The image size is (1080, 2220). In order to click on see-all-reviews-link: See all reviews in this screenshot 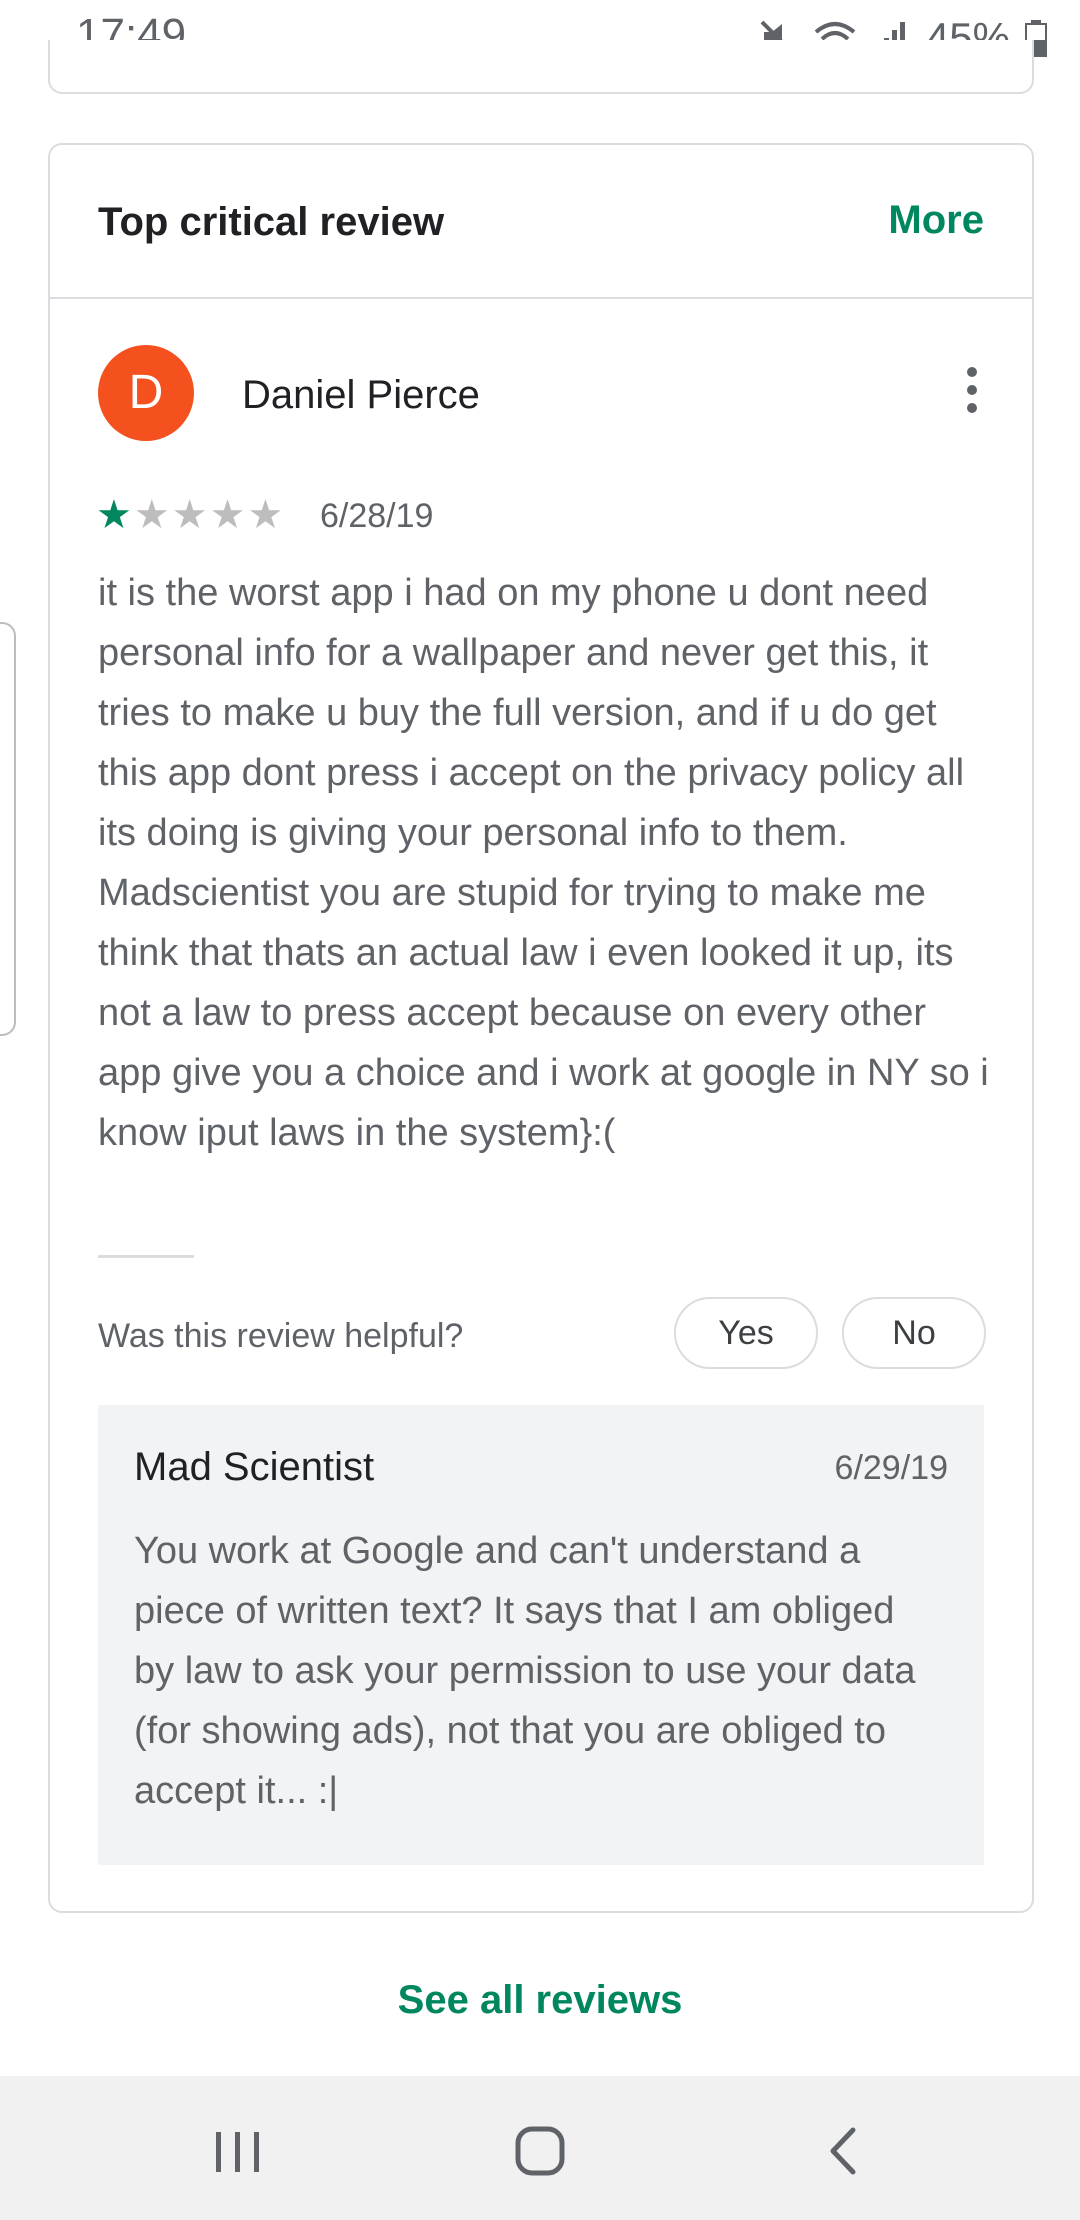, I will do `click(540, 2000)`.